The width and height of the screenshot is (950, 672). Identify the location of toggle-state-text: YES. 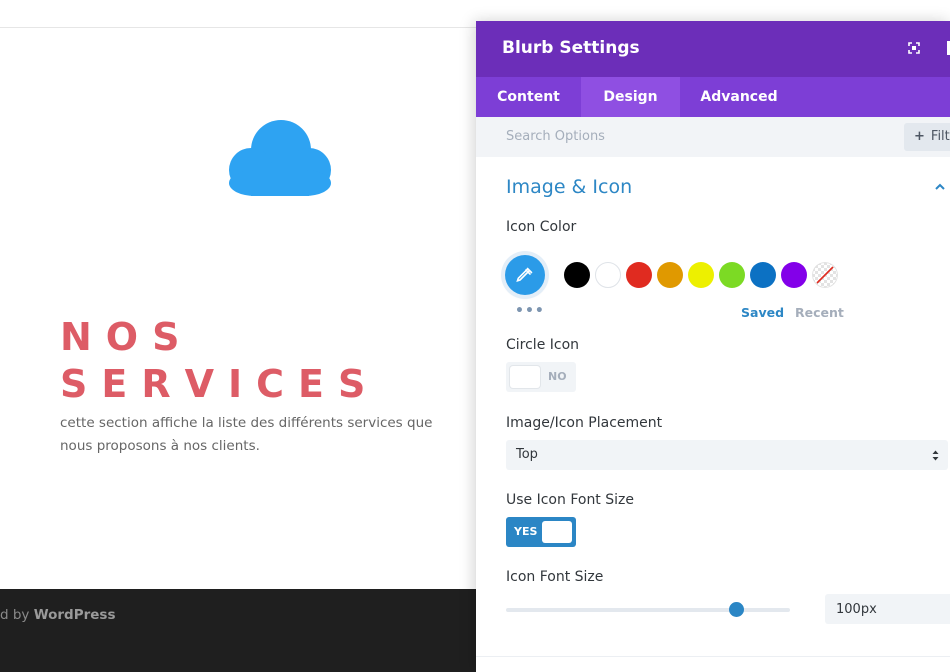
(526, 531).